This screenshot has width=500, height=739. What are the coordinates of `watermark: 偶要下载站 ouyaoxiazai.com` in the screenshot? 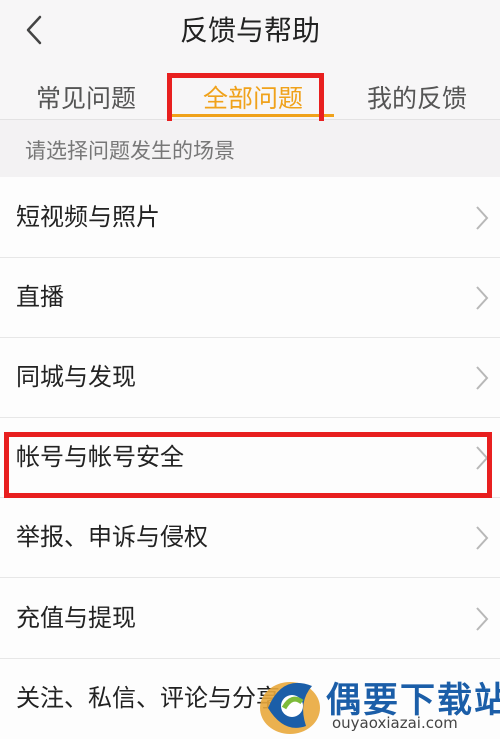 It's located at (375, 703).